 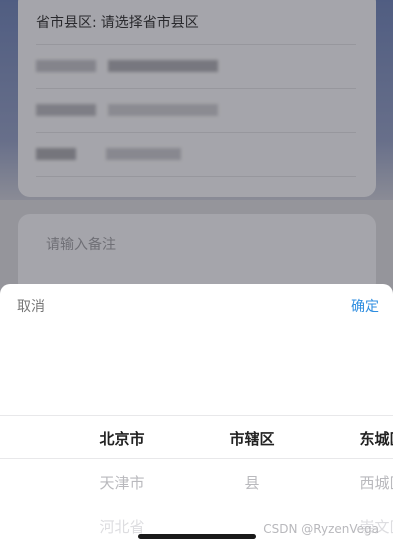 I want to click on confirm-button: 确定, so click(x=365, y=306).